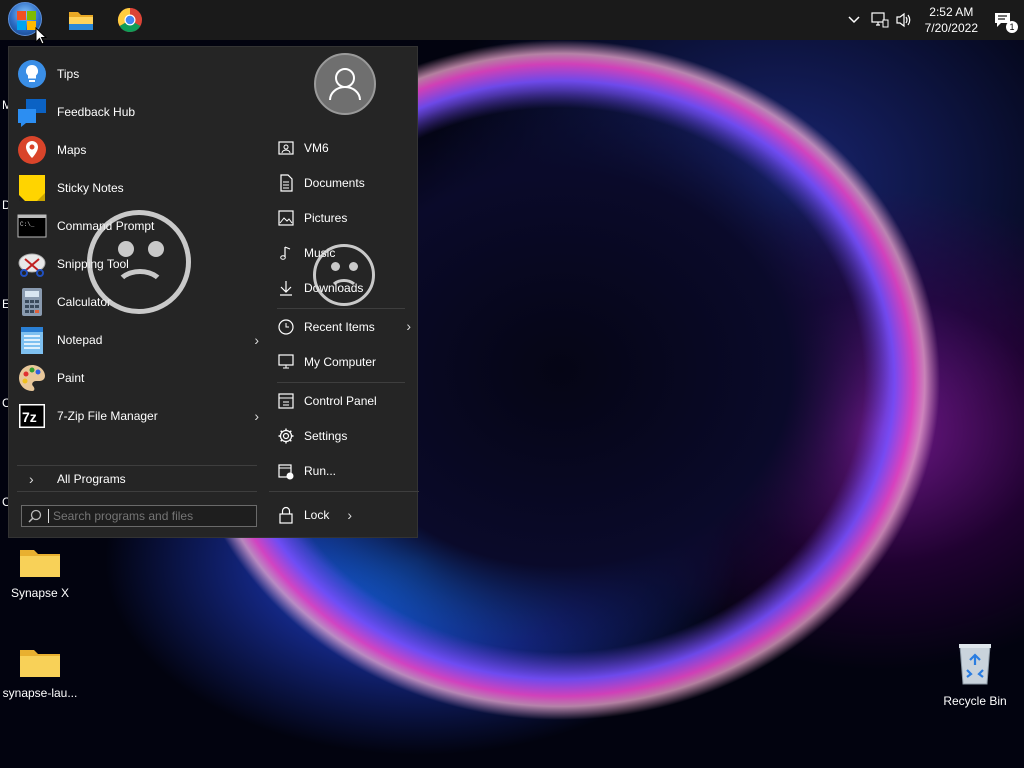  I want to click on chrome-icon, so click(129, 20).